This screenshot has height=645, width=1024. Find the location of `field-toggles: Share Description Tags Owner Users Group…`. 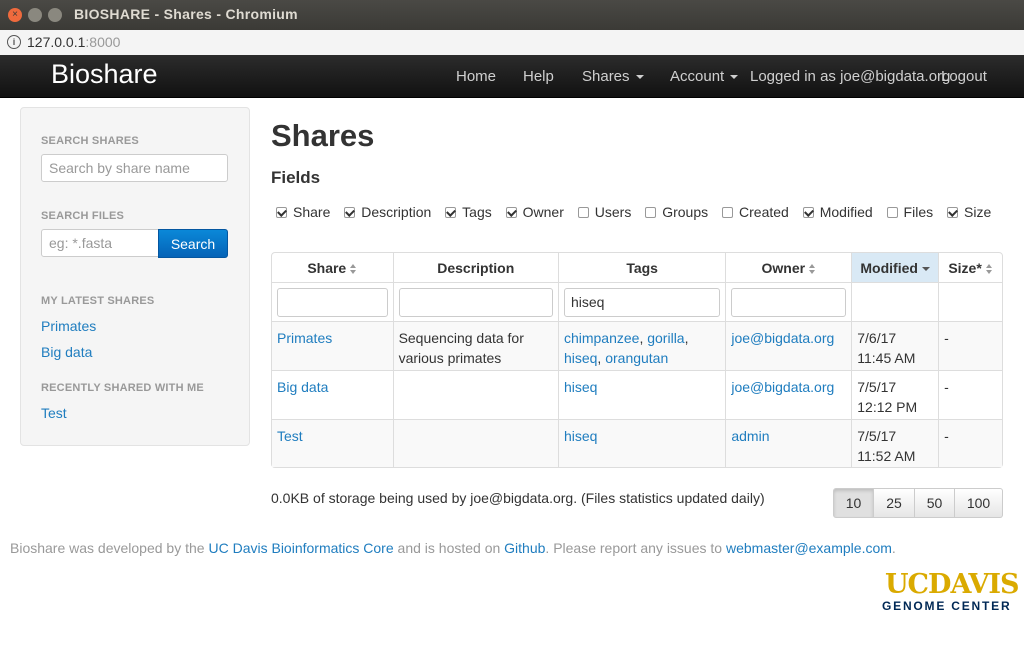

field-toggles: Share Description Tags Owner Users Group… is located at coordinates (638, 212).